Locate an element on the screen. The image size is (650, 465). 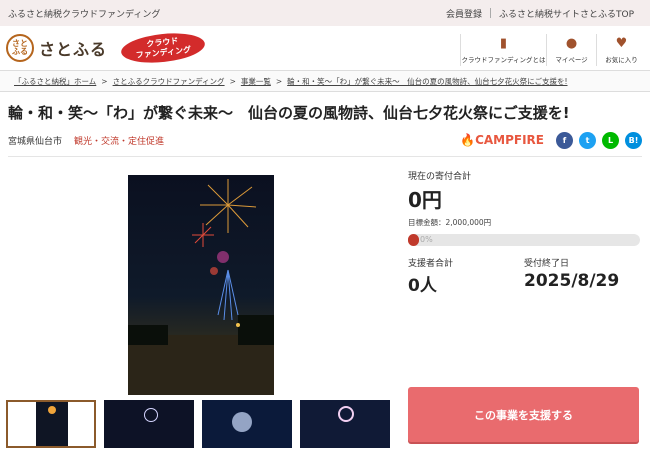
thumbnail-strip is located at coordinates (198, 424).